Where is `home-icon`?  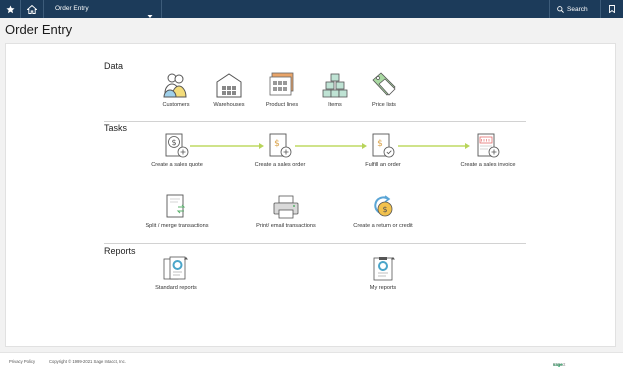
home-icon is located at coordinates (32, 9).